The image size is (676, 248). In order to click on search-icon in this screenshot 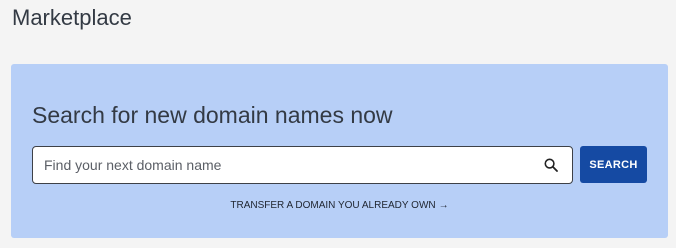, I will do `click(551, 165)`.